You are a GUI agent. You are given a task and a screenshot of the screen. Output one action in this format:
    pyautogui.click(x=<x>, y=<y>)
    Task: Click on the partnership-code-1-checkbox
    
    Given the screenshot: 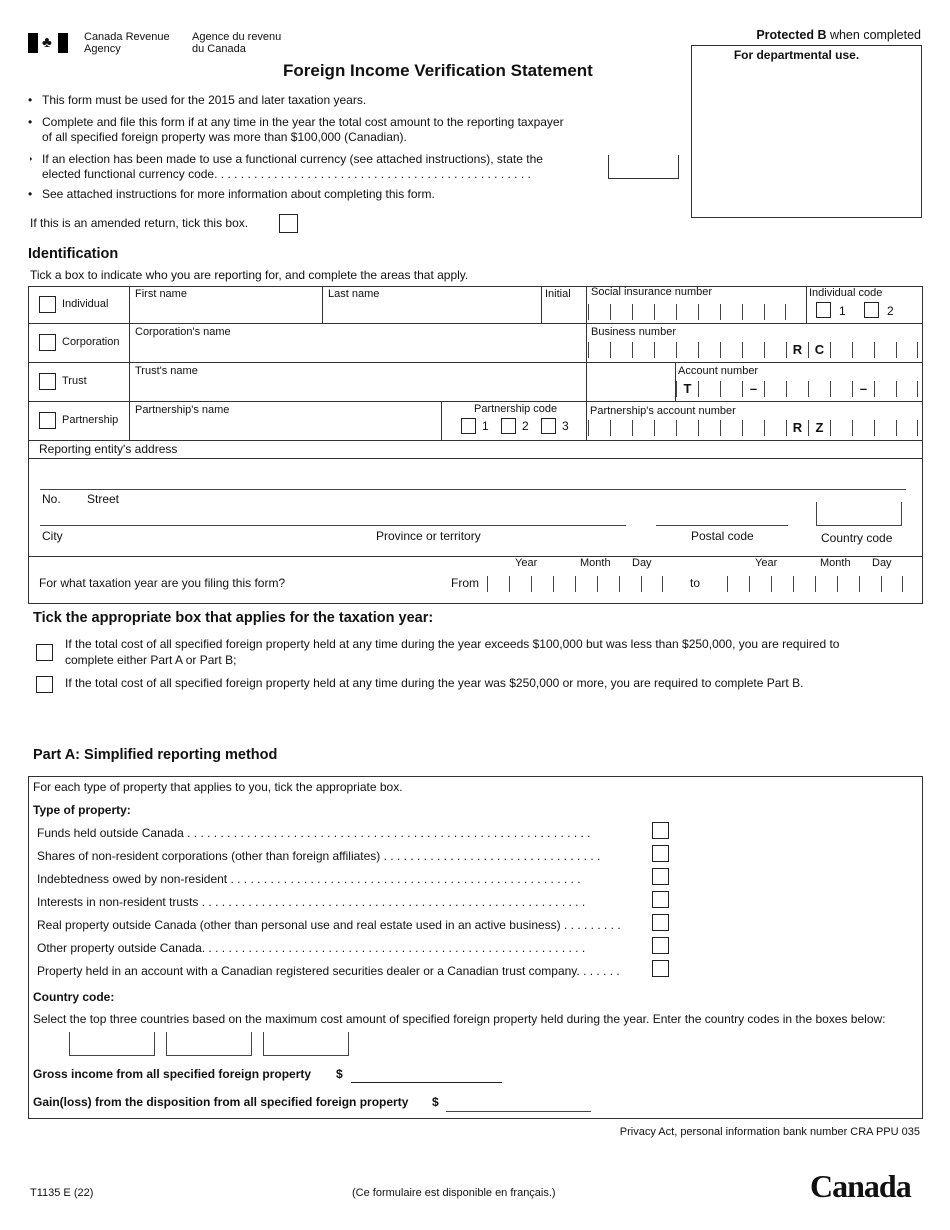 What is the action you would take?
    pyautogui.click(x=468, y=426)
    